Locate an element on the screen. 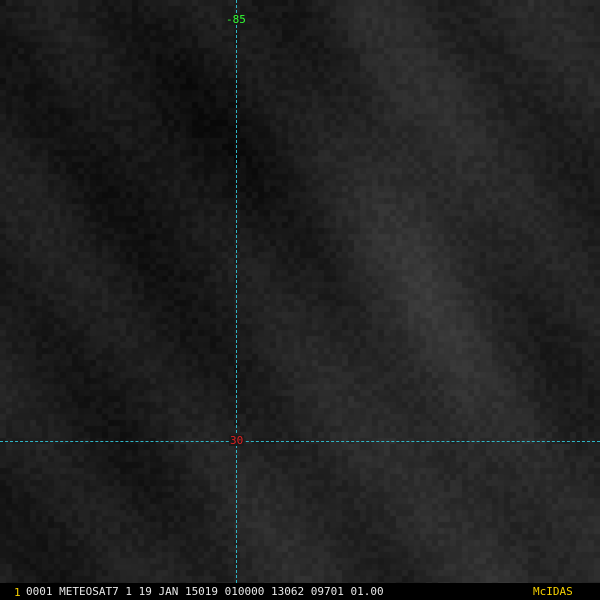  latitude-label: 30 is located at coordinates (237, 440).